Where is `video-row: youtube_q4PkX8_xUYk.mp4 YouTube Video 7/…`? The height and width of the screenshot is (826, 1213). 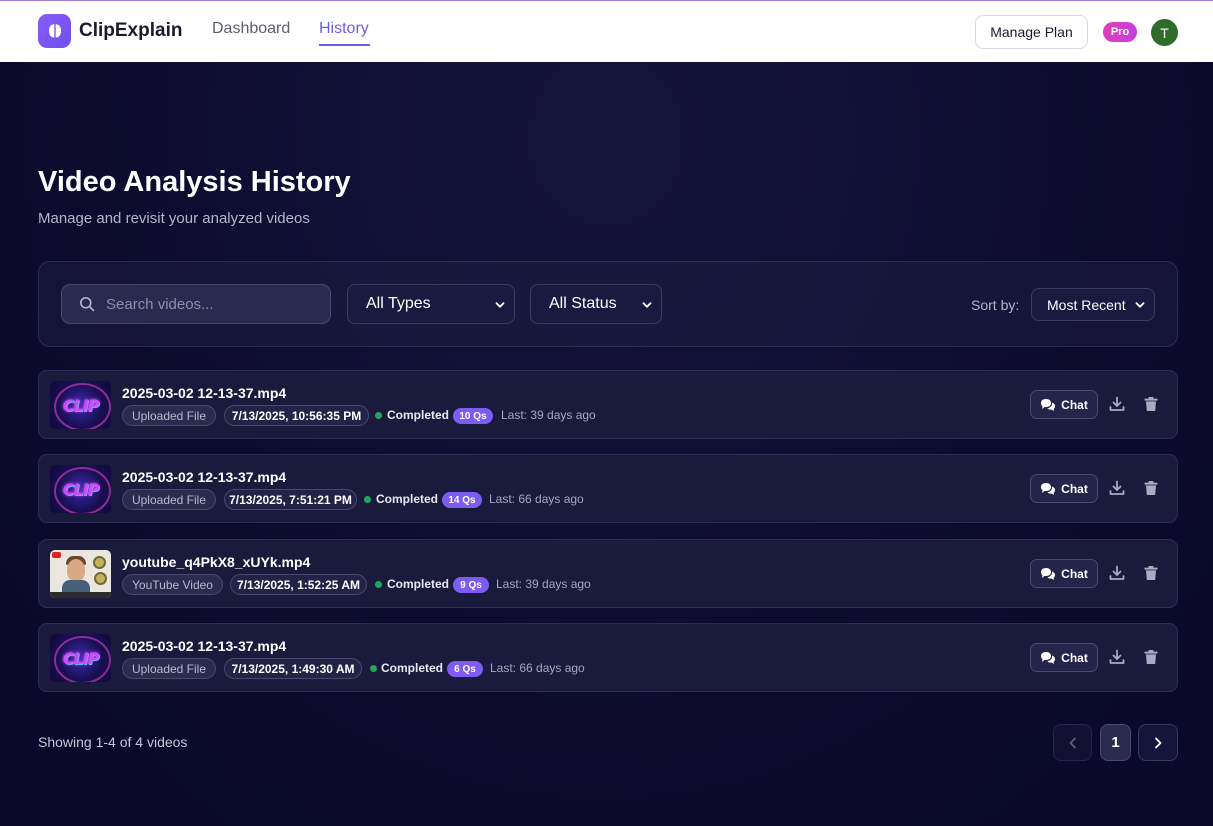
video-row: youtube_q4PkX8_xUYk.mp4 YouTube Video 7/… is located at coordinates (608, 573).